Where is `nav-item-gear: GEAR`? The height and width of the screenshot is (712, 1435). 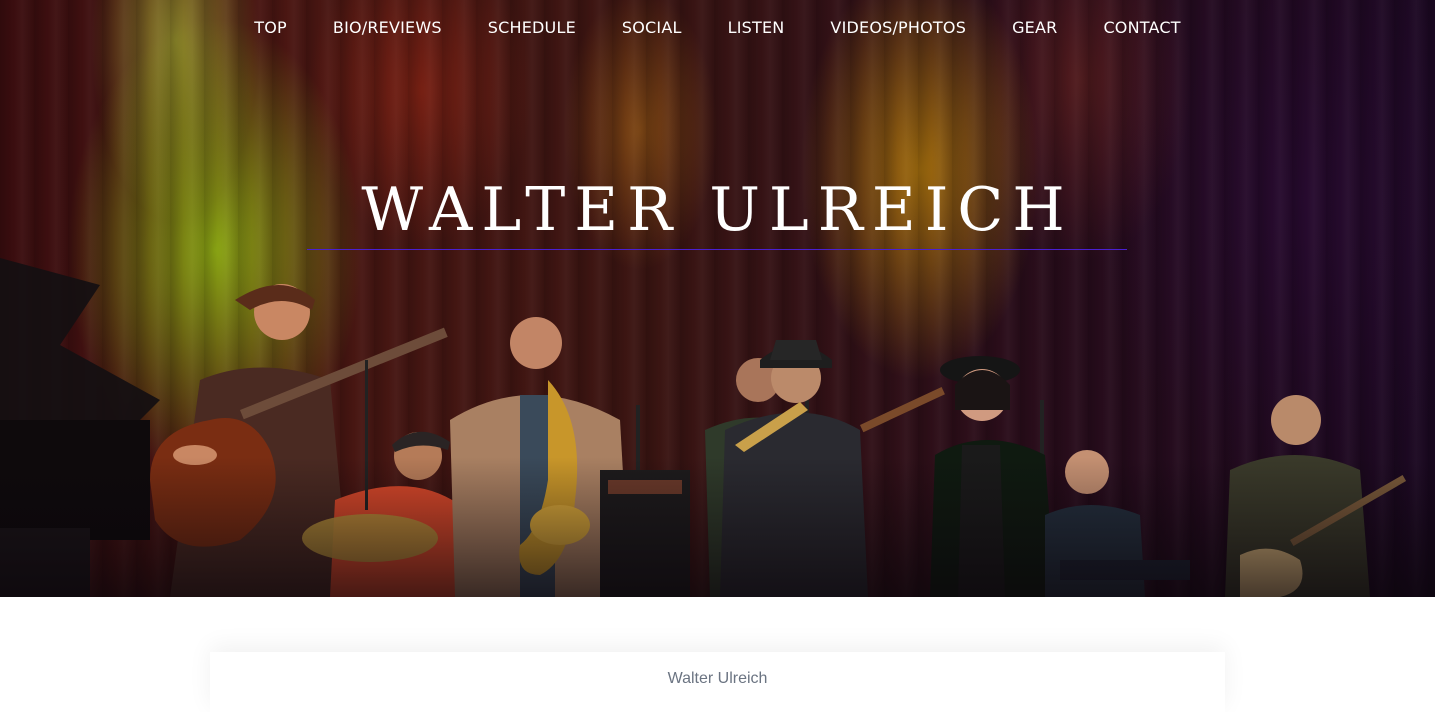
nav-item-gear: GEAR is located at coordinates (1034, 28).